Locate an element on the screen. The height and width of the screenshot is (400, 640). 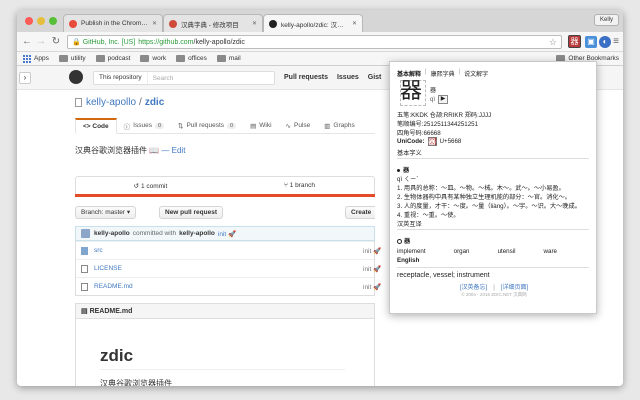
input-codes: 五笔:KKDK 仓颉:RRIKR 郑码:JJJJ is located at coordinates (444, 115).